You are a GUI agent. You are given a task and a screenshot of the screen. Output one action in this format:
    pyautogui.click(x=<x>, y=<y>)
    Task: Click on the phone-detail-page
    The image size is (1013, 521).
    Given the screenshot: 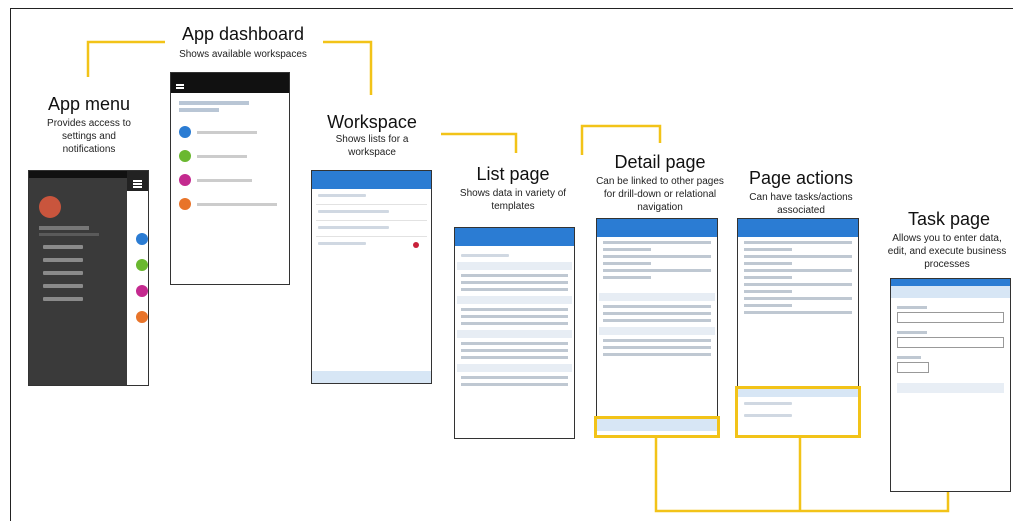 What is the action you would take?
    pyautogui.click(x=657, y=327)
    